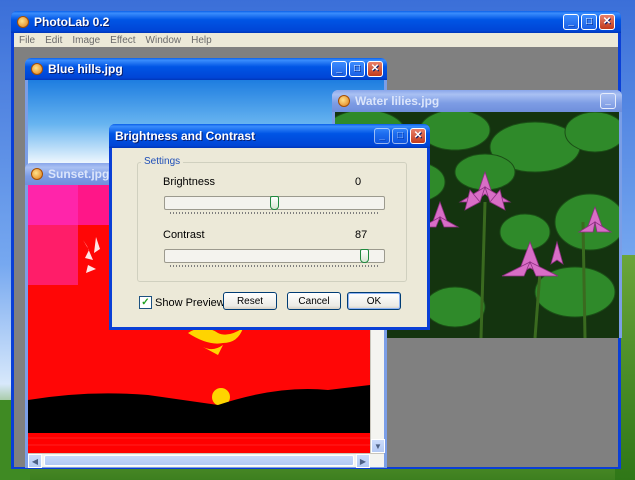 This screenshot has height=480, width=635. Describe the element at coordinates (185, 136) in the screenshot. I see `dialog-title: Brightness and Contrast` at that location.